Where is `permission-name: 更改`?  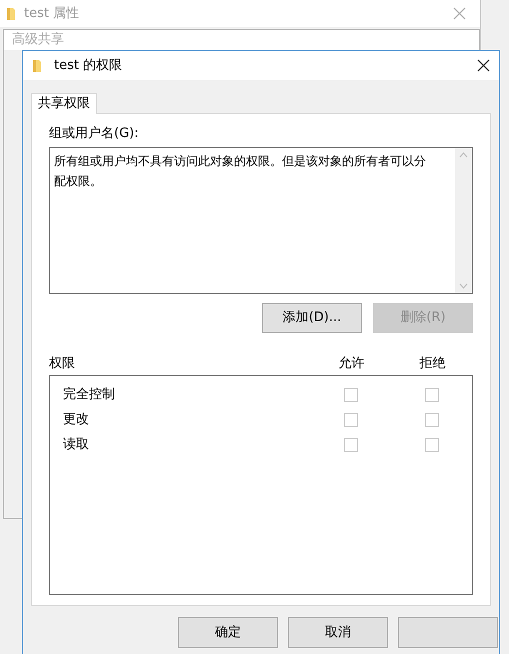
permission-name: 更改 is located at coordinates (76, 419).